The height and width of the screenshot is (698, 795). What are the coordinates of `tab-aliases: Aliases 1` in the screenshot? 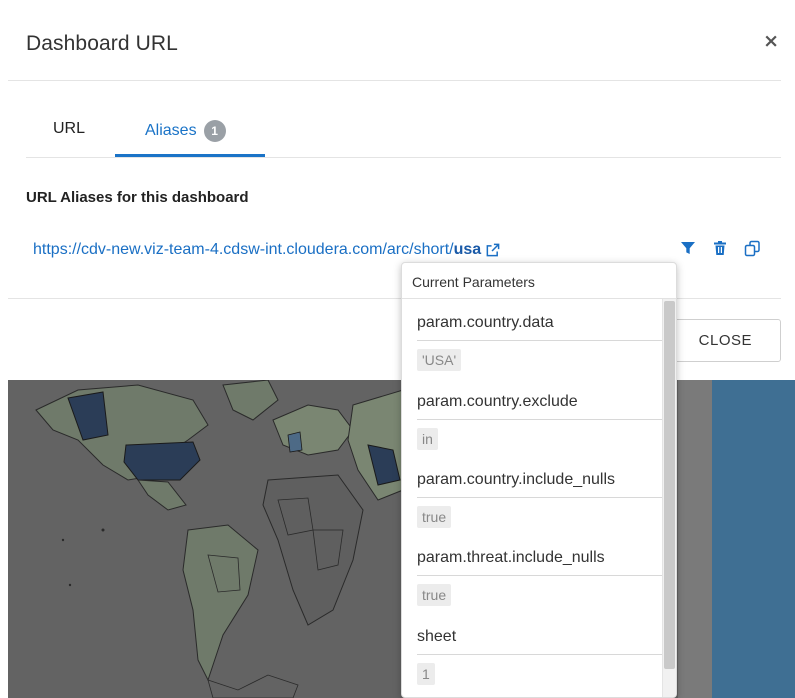 It's located at (185, 131).